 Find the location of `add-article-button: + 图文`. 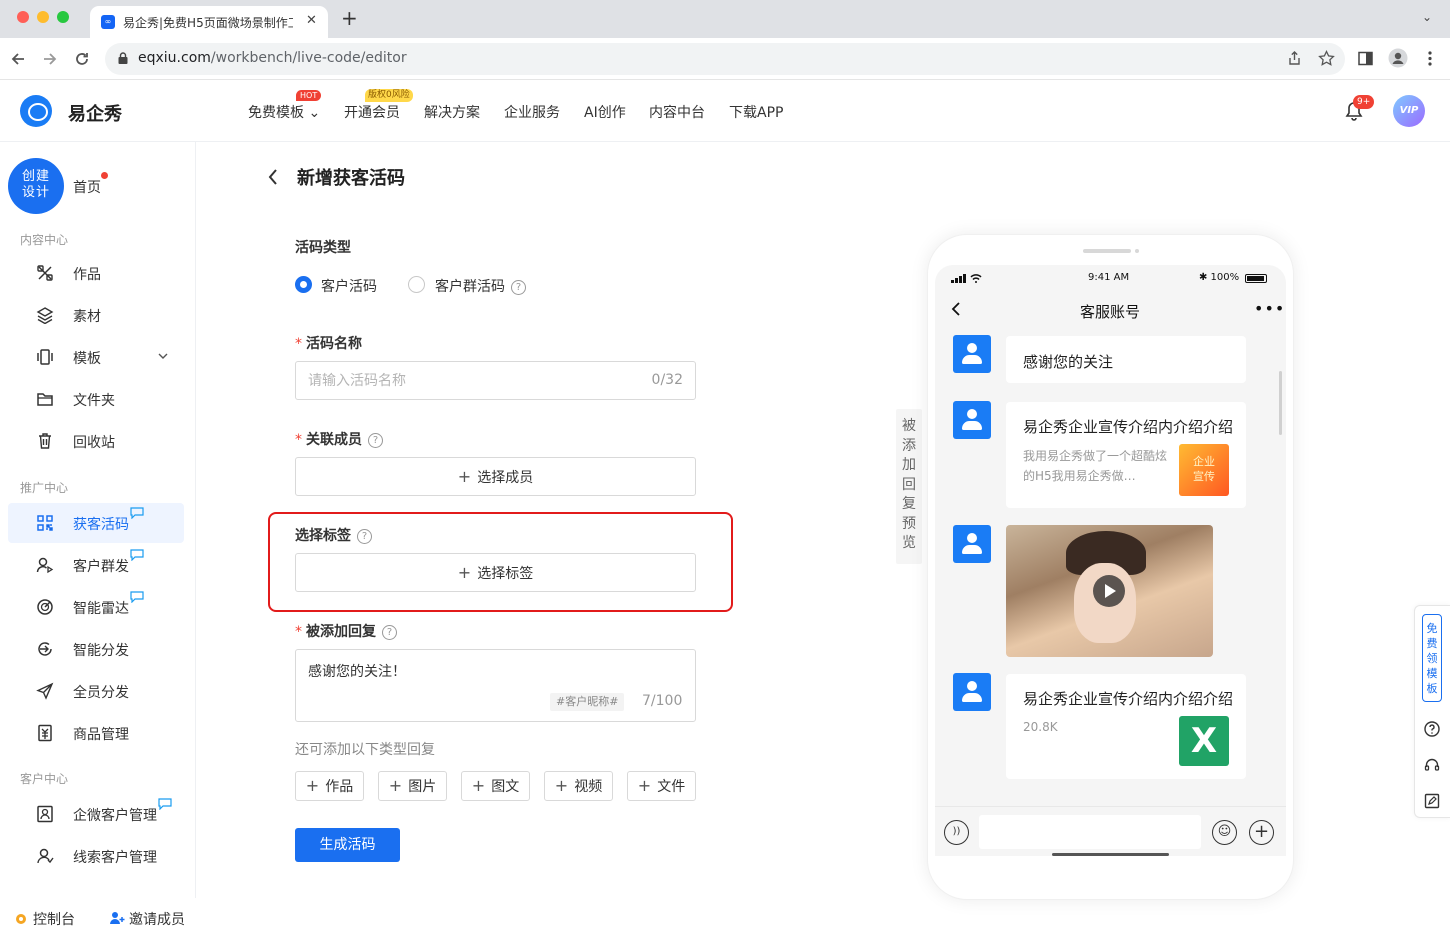

add-article-button: + 图文 is located at coordinates (495, 786).